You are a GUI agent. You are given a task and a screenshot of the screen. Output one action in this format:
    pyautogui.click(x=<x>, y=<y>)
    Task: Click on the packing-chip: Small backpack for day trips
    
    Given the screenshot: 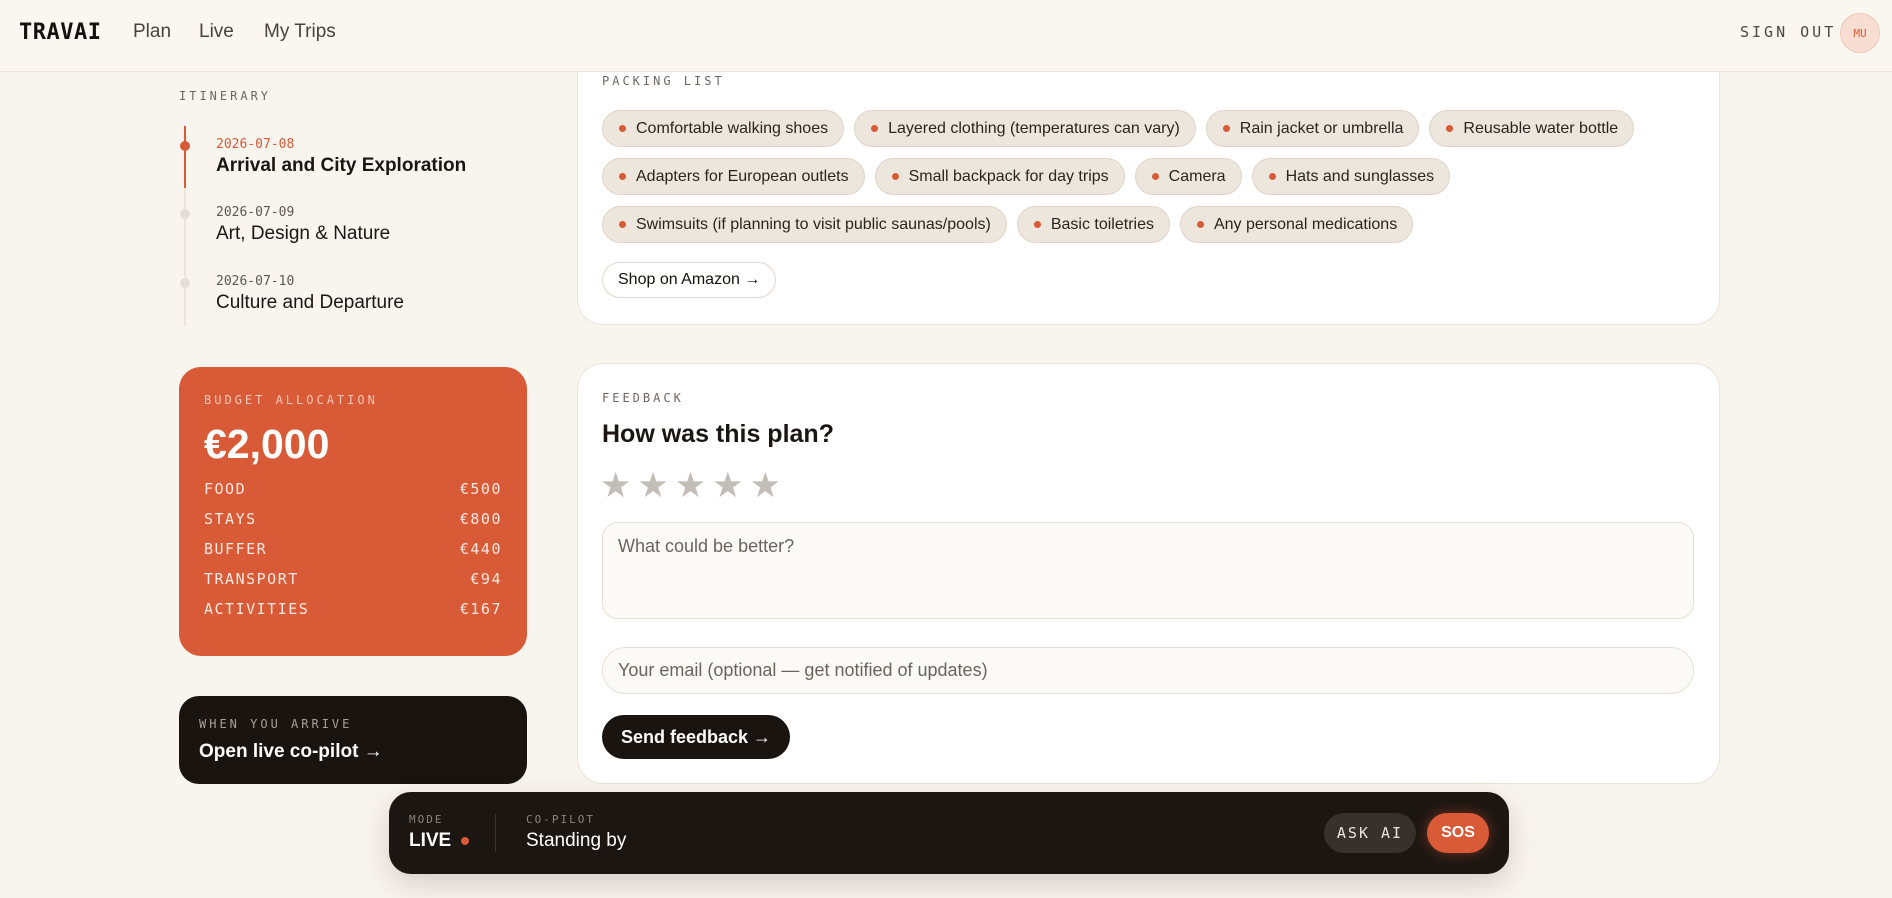 What is the action you would take?
    pyautogui.click(x=999, y=176)
    